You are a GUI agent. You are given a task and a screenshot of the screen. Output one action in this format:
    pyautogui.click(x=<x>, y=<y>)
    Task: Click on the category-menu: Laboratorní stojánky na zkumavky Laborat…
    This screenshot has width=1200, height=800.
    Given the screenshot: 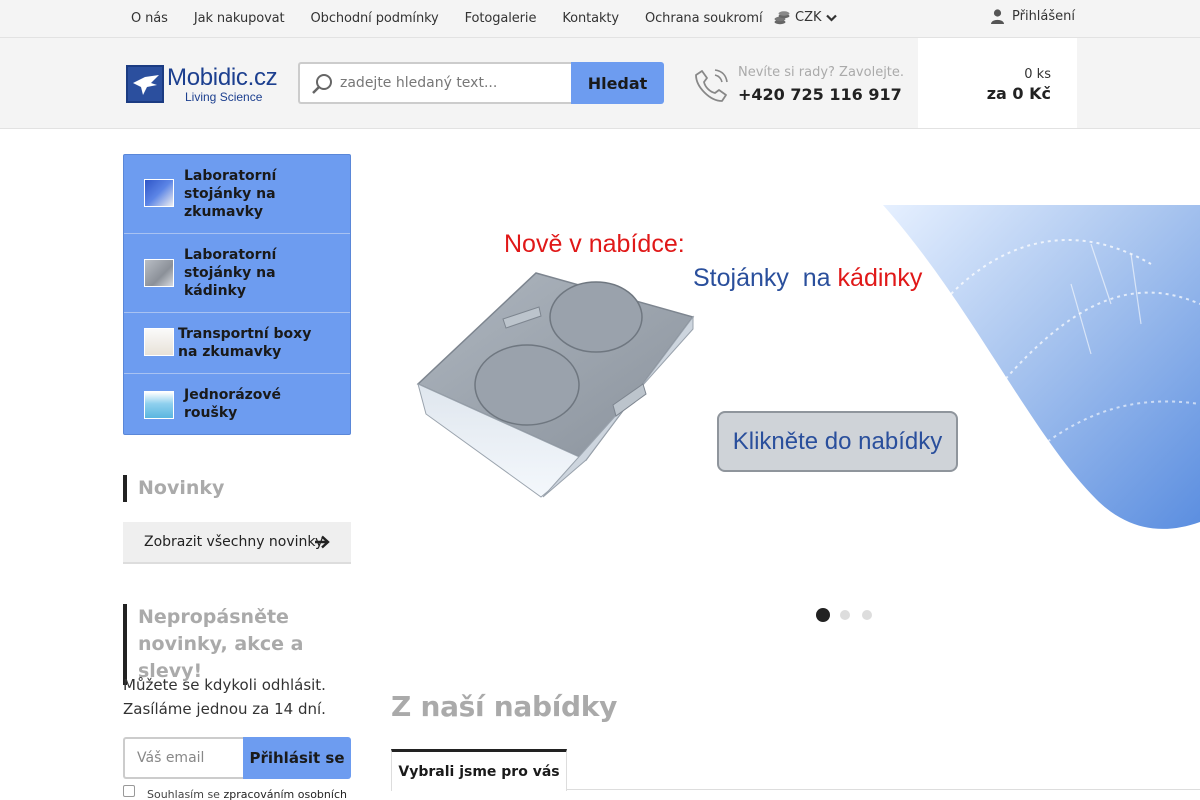 What is the action you would take?
    pyautogui.click(x=237, y=294)
    